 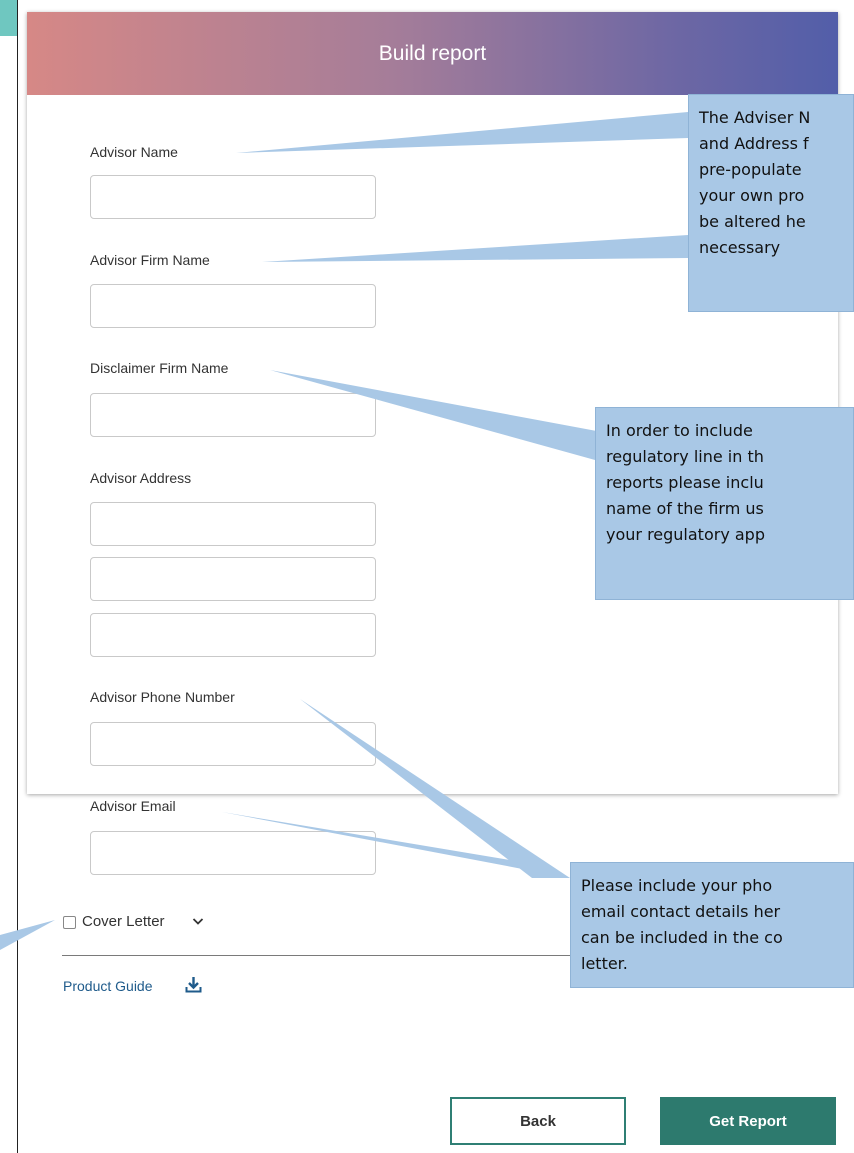 I want to click on advisor-name-label: Advisor Name, so click(x=134, y=152).